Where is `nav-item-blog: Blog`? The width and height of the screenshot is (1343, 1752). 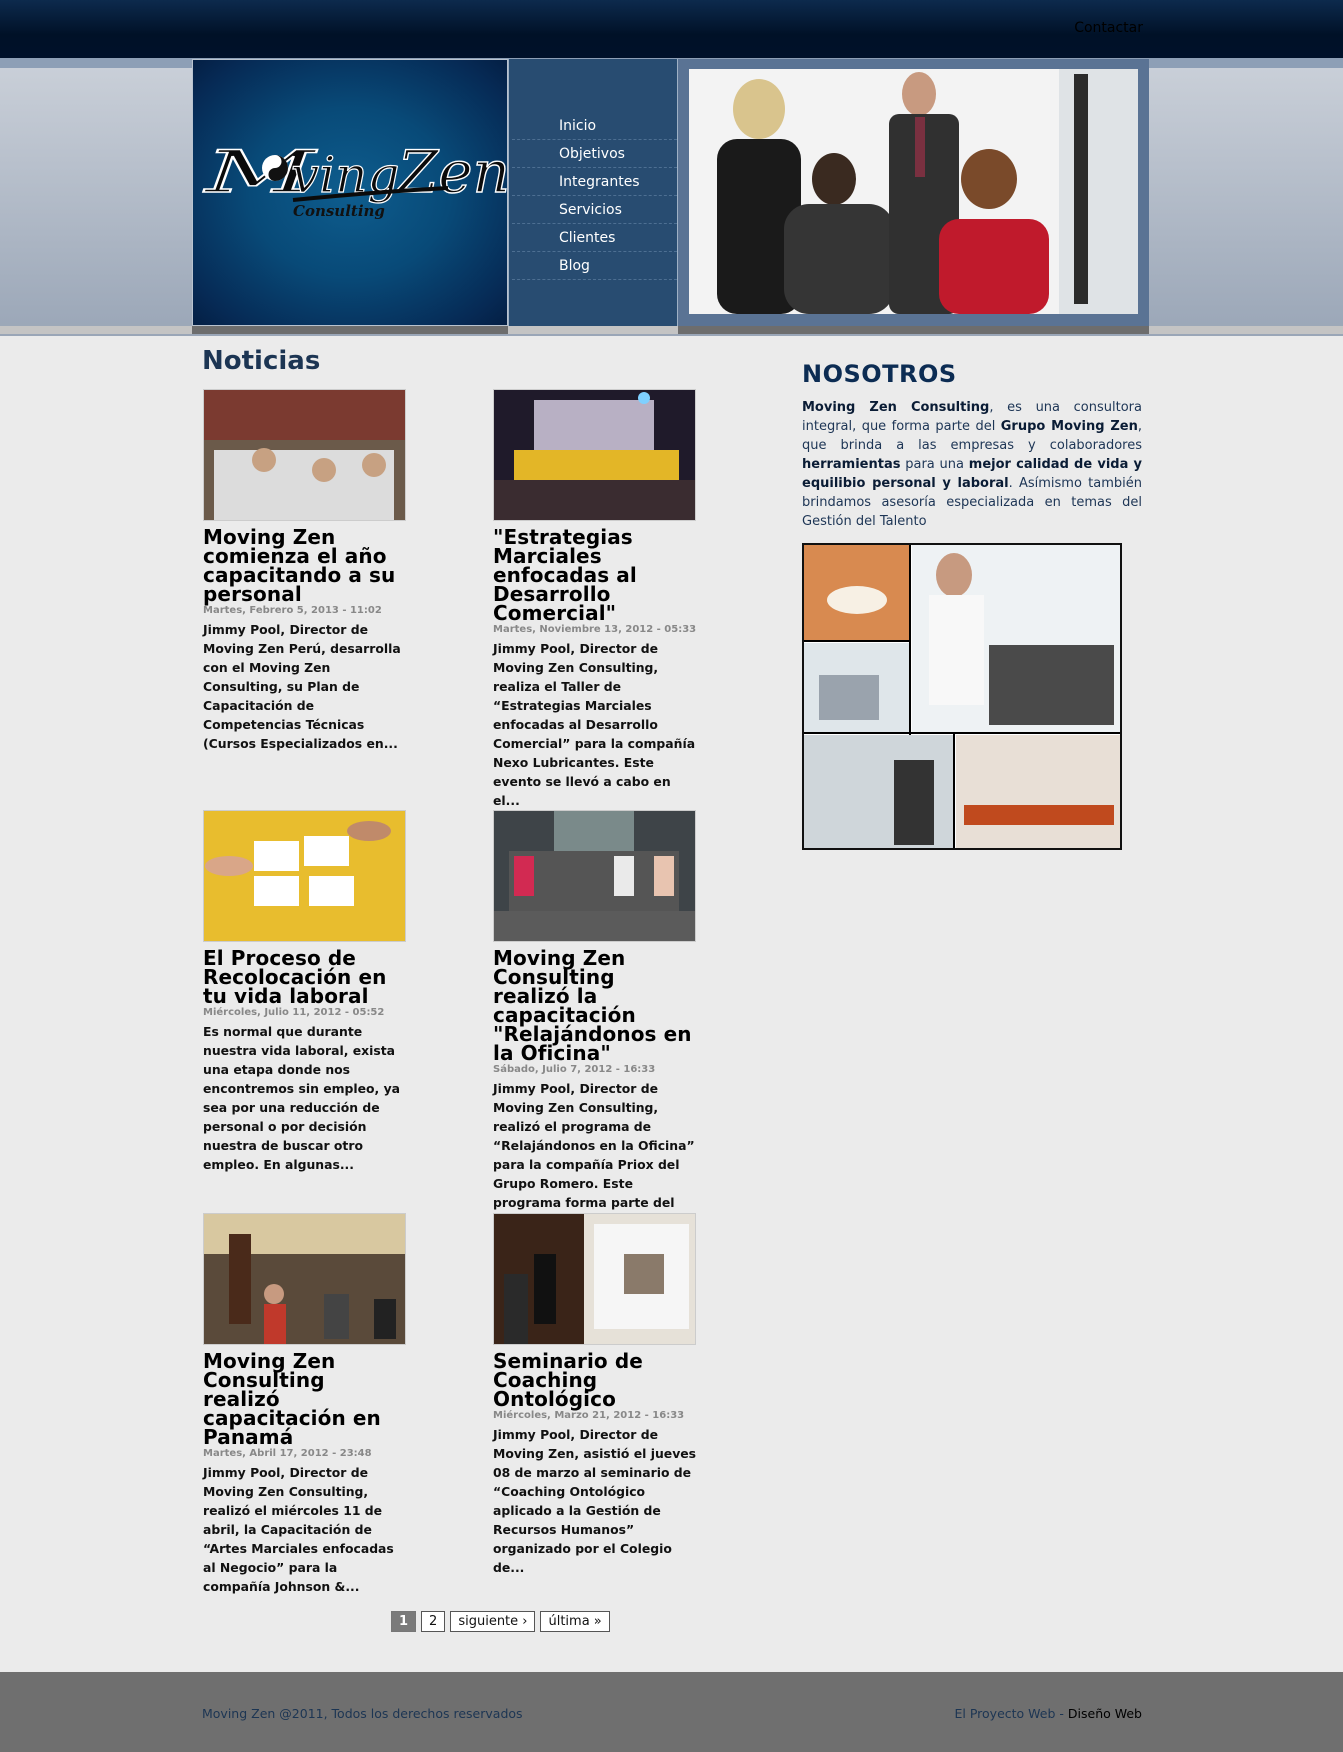 nav-item-blog: Blog is located at coordinates (594, 266).